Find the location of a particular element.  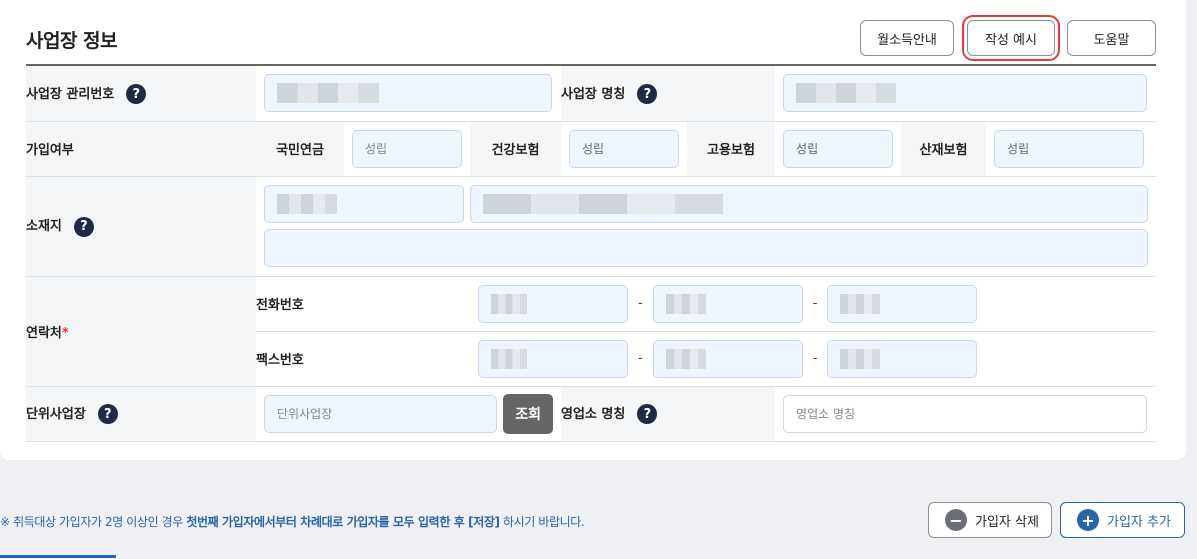

search-button: 조회 is located at coordinates (528, 413).